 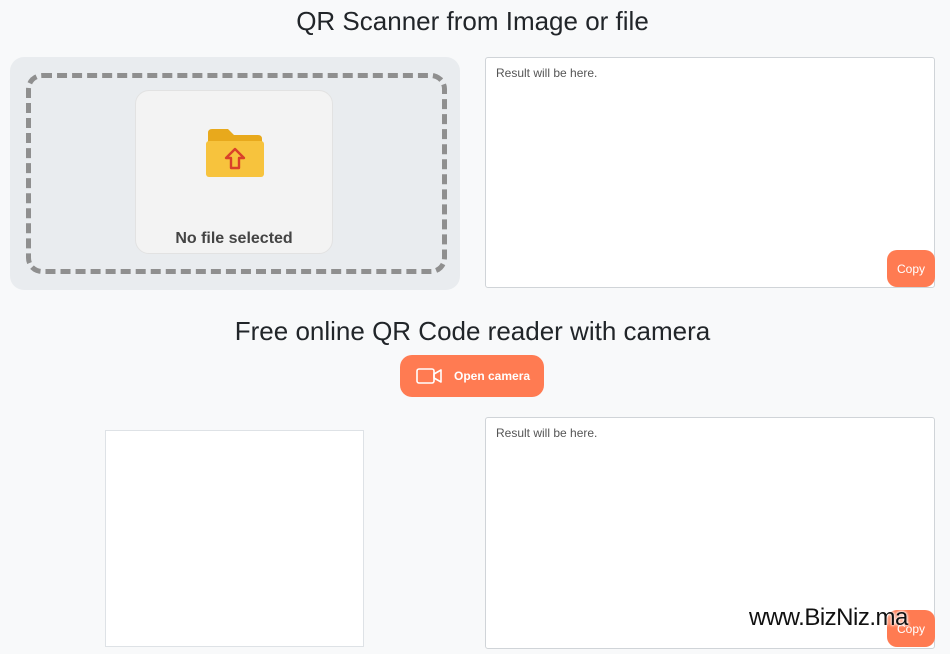 What do you see at coordinates (911, 268) in the screenshot?
I see `copy-button: Copy` at bounding box center [911, 268].